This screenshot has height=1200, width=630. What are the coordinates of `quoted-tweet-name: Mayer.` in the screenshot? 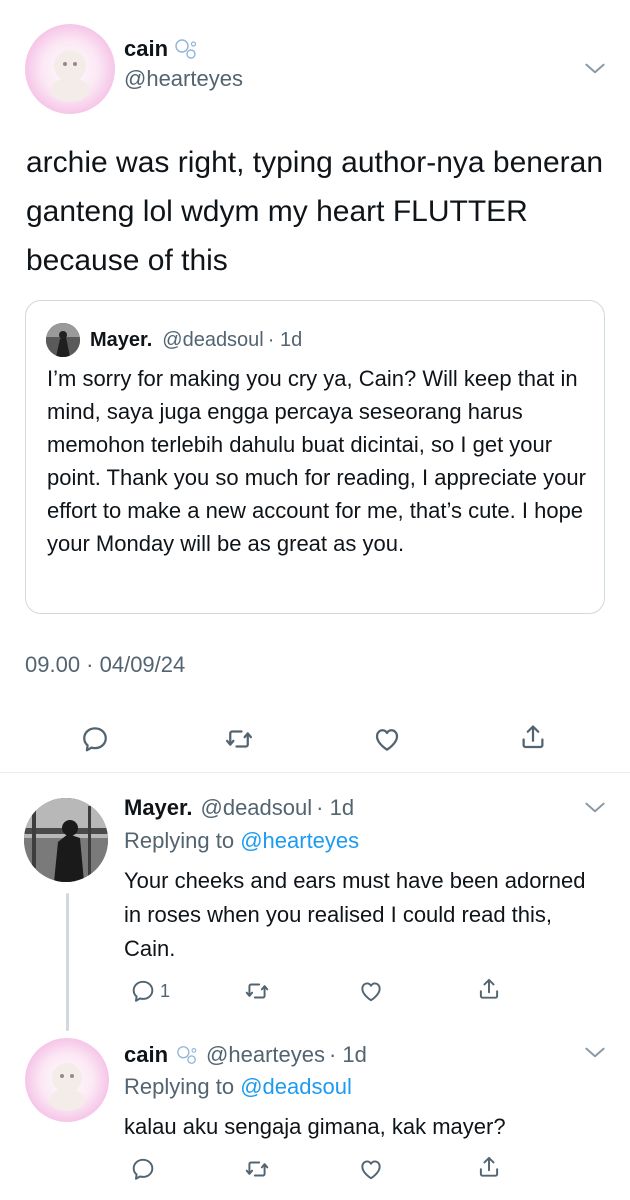 It's located at (121, 339).